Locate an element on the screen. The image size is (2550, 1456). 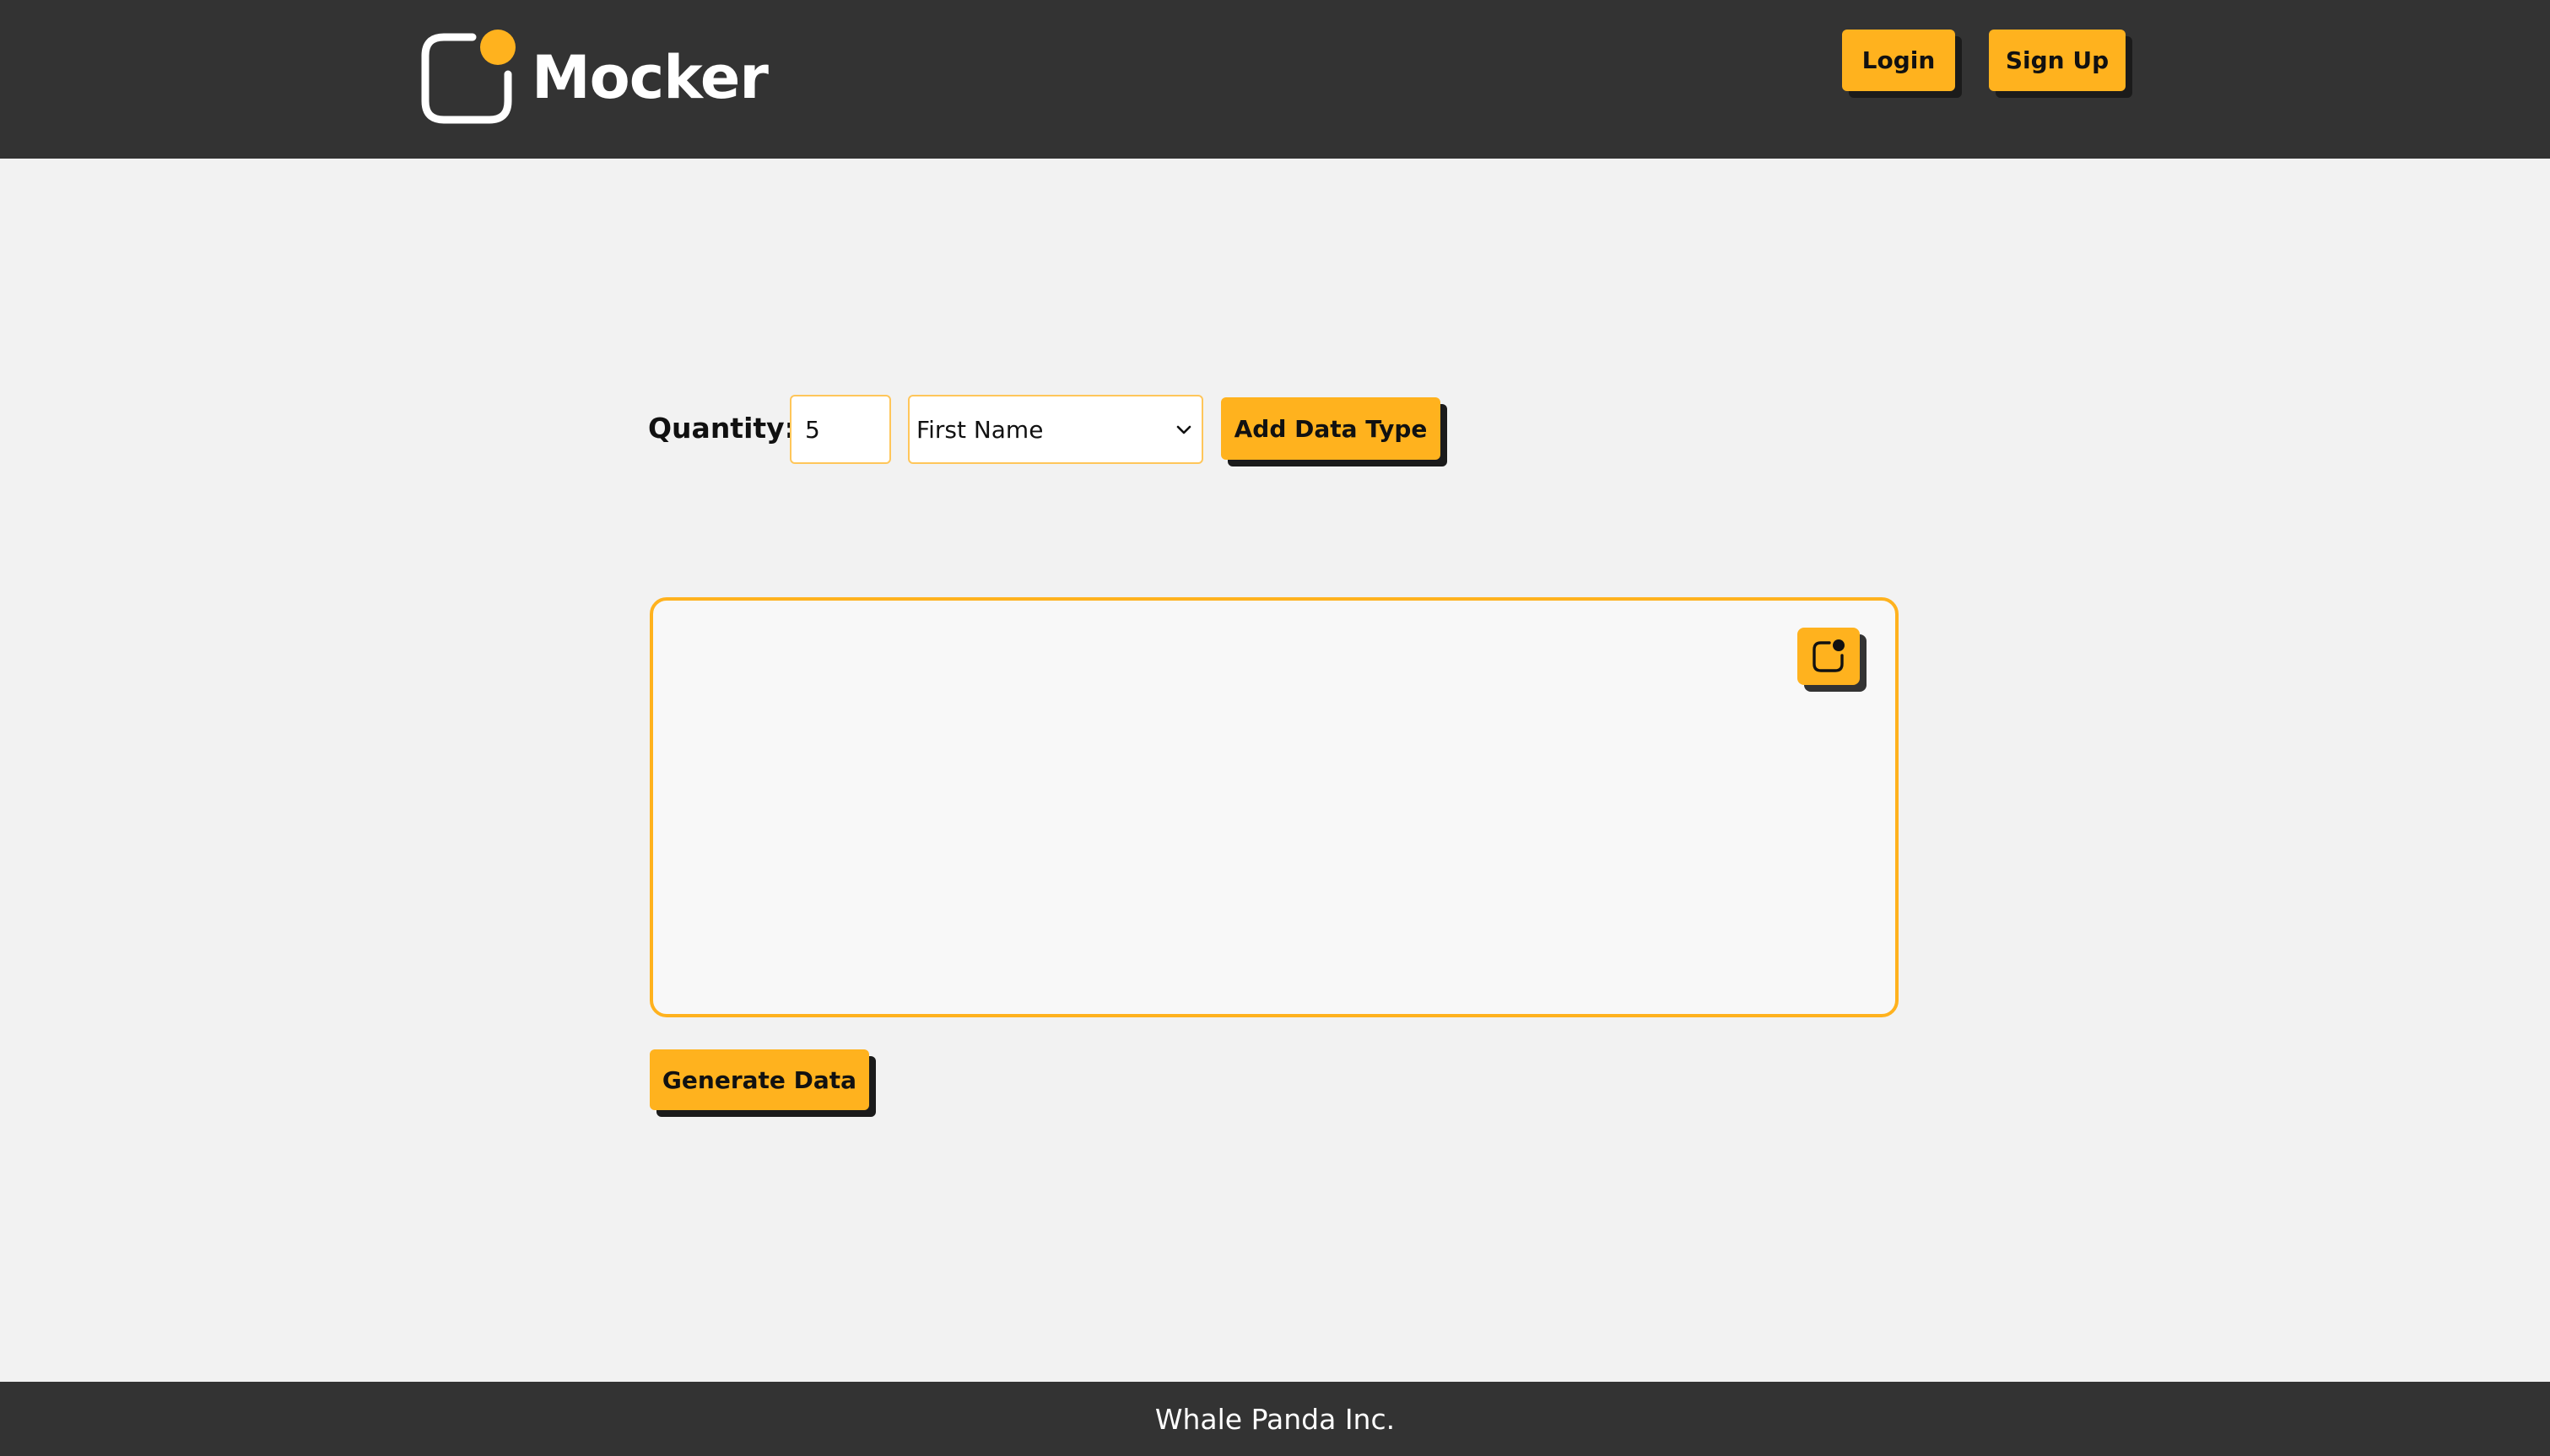
brand-logo: Mocker is located at coordinates (594, 78).